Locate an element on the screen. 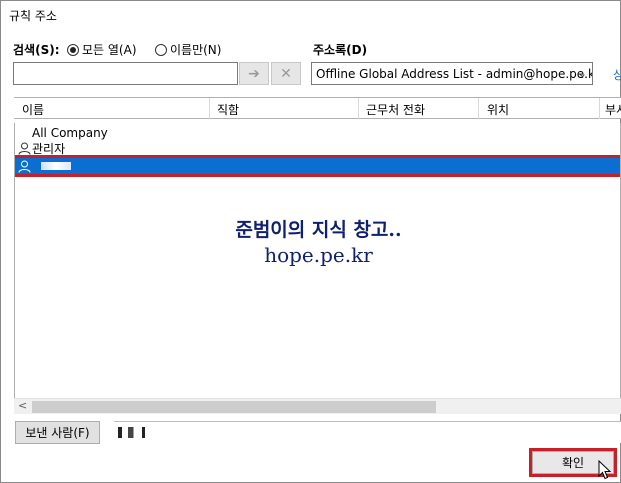 This screenshot has height=483, width=621. from-button: 보낸 사람(F) is located at coordinates (57, 432).